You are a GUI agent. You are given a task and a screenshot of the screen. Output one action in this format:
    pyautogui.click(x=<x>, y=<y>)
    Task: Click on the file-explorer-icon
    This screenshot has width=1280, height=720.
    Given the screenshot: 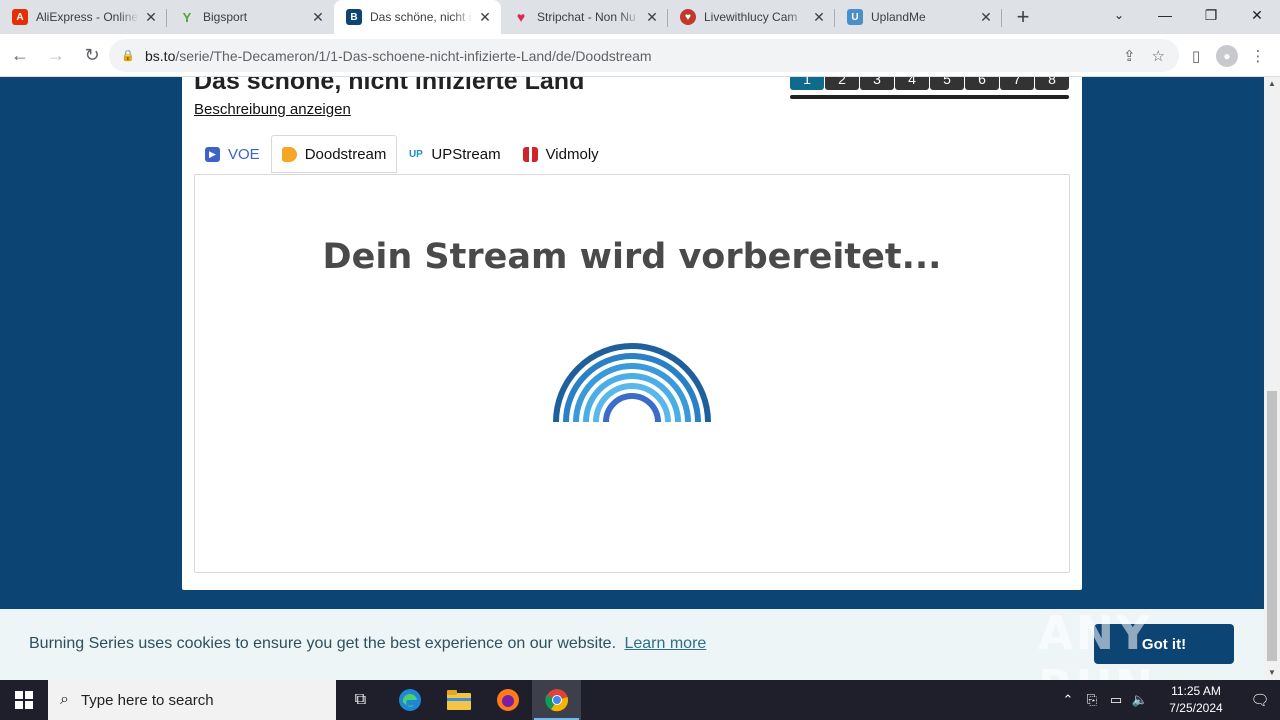 What is the action you would take?
    pyautogui.click(x=458, y=700)
    